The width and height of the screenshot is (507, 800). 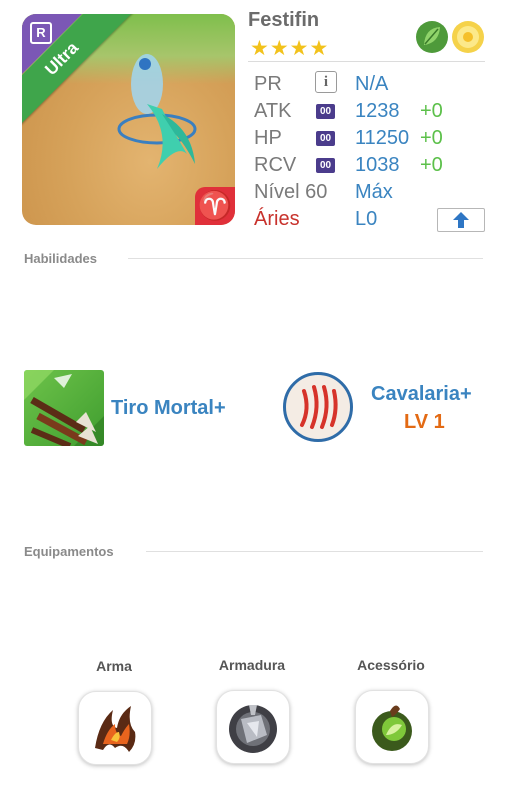 What do you see at coordinates (157, 111) in the screenshot?
I see `monster-artwork` at bounding box center [157, 111].